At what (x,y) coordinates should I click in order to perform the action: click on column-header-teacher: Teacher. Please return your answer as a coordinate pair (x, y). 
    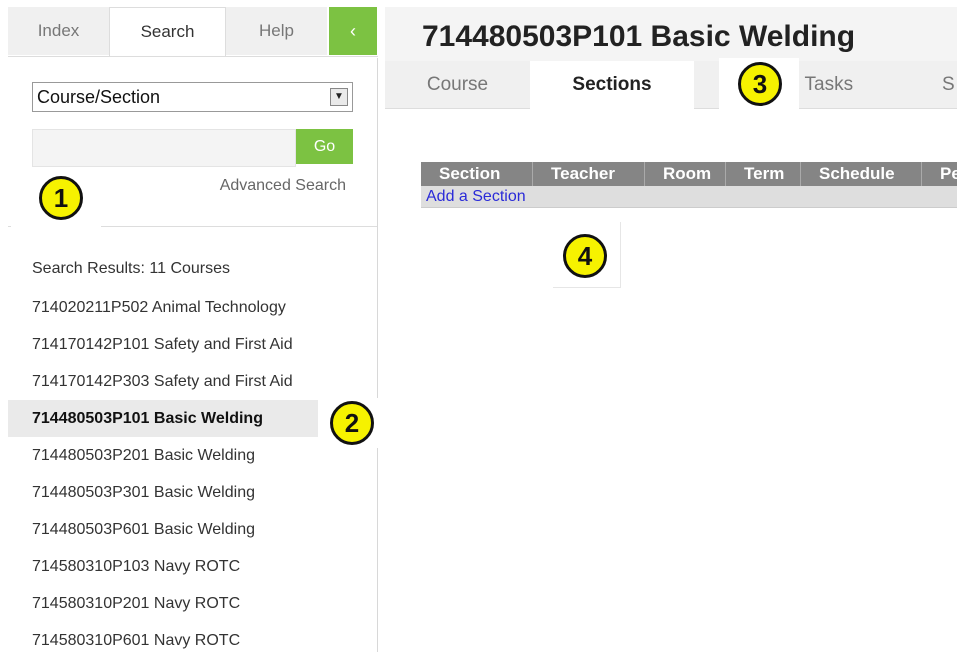
    Looking at the image, I should click on (589, 174).